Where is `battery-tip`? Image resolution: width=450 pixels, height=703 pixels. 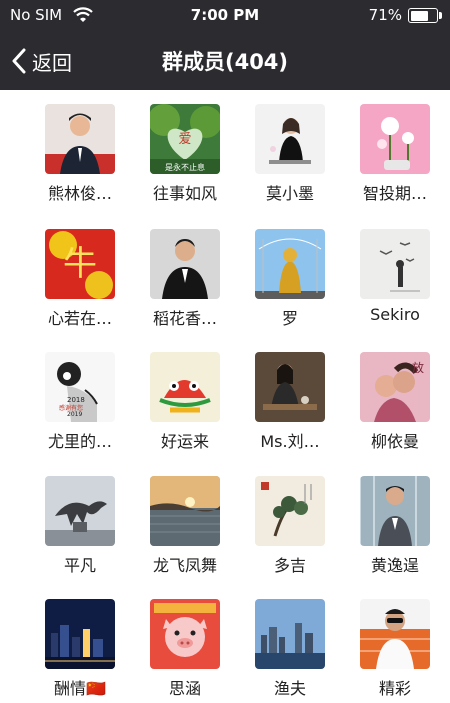
battery-tip is located at coordinates (440, 15).